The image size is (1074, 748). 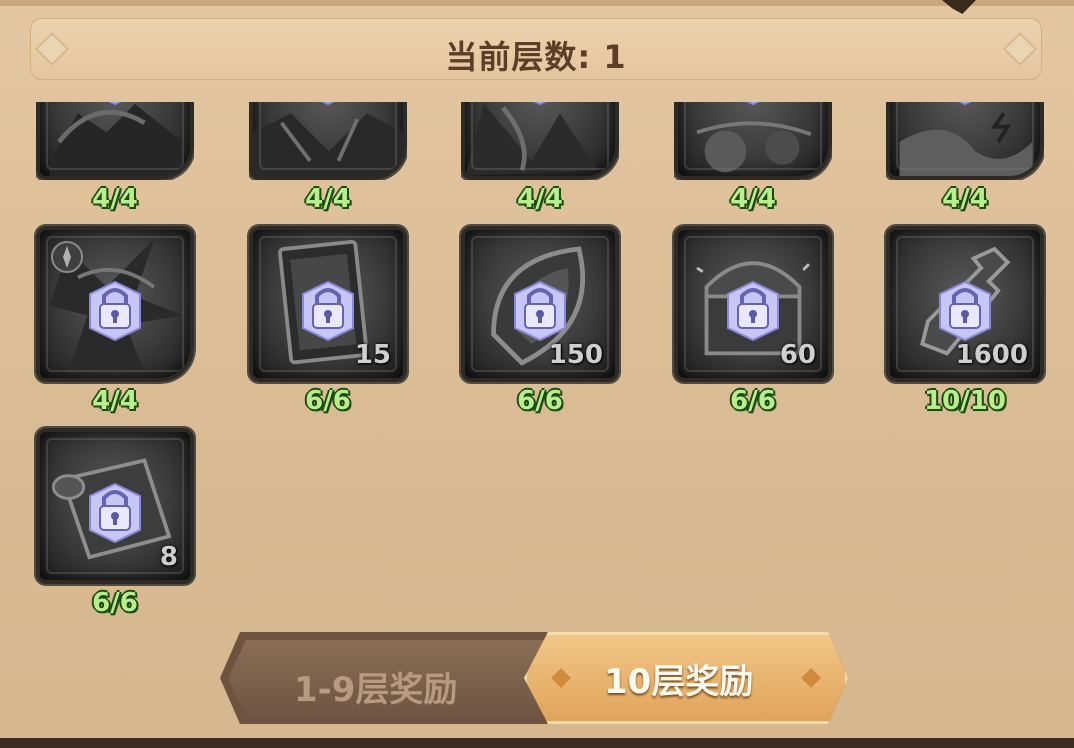 I want to click on reward-slot-hero-1: 4/4, so click(x=115, y=119).